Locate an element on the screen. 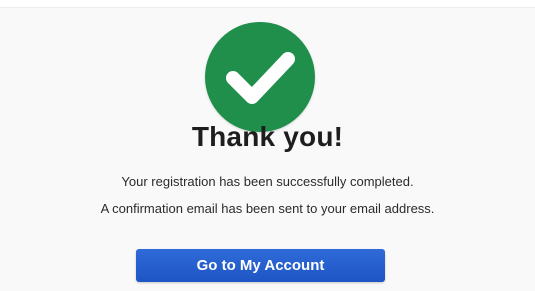  page-title: Thank you! is located at coordinates (267, 136).